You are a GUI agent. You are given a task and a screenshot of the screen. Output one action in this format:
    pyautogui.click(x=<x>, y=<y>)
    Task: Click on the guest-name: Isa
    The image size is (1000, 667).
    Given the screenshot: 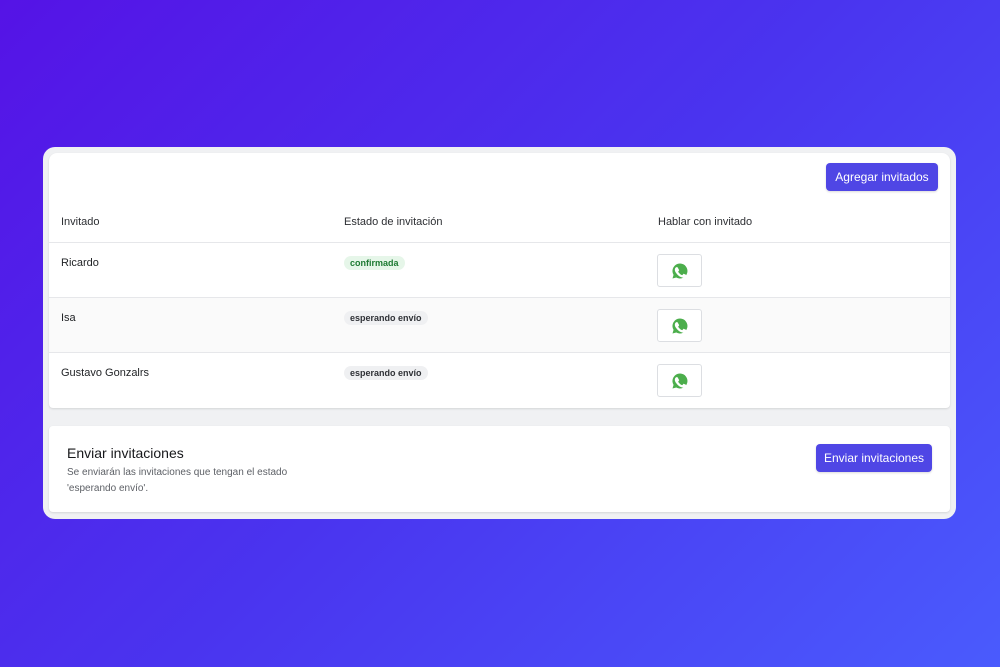 What is the action you would take?
    pyautogui.click(x=68, y=318)
    